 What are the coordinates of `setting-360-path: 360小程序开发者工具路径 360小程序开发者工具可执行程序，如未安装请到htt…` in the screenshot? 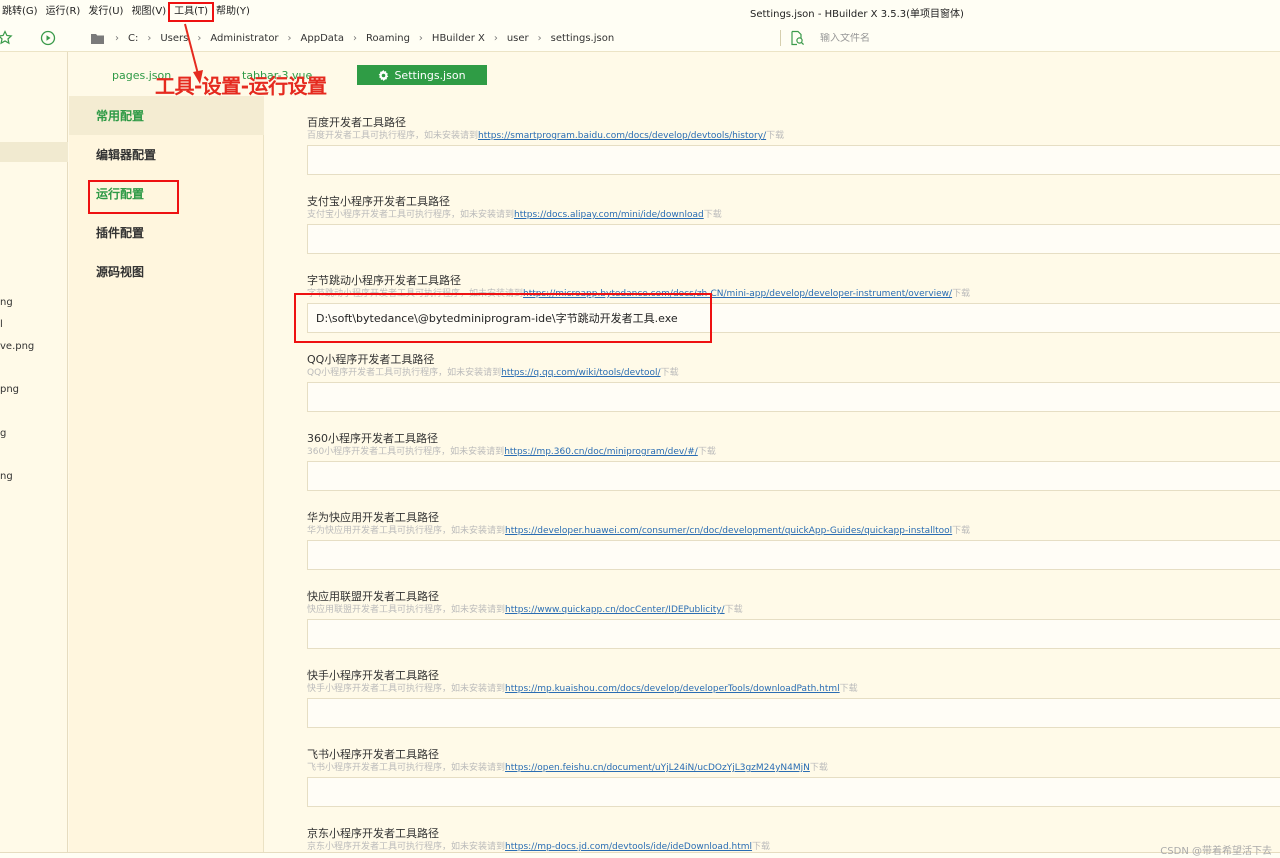 It's located at (793, 461).